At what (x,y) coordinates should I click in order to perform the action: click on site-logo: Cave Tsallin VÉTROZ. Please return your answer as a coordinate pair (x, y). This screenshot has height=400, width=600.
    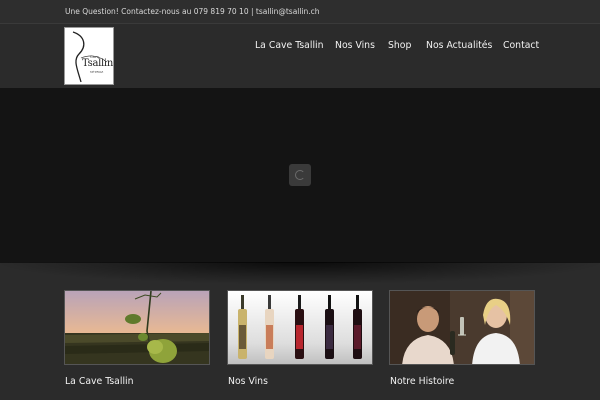
    Looking at the image, I should click on (89, 56).